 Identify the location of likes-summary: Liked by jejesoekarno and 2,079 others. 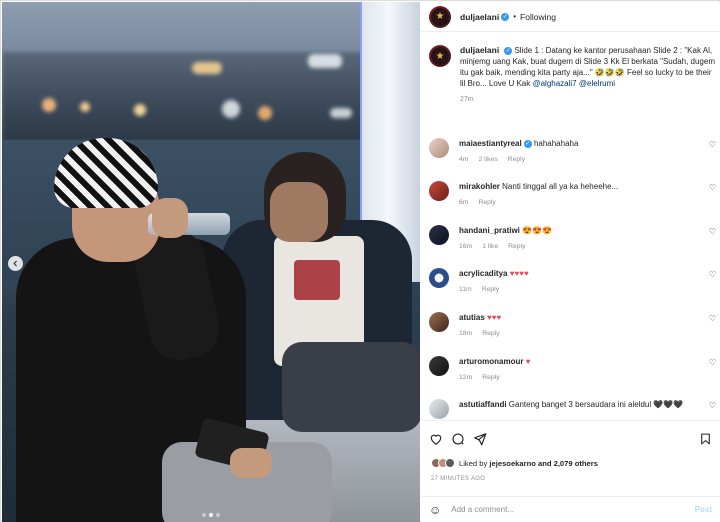
(514, 463).